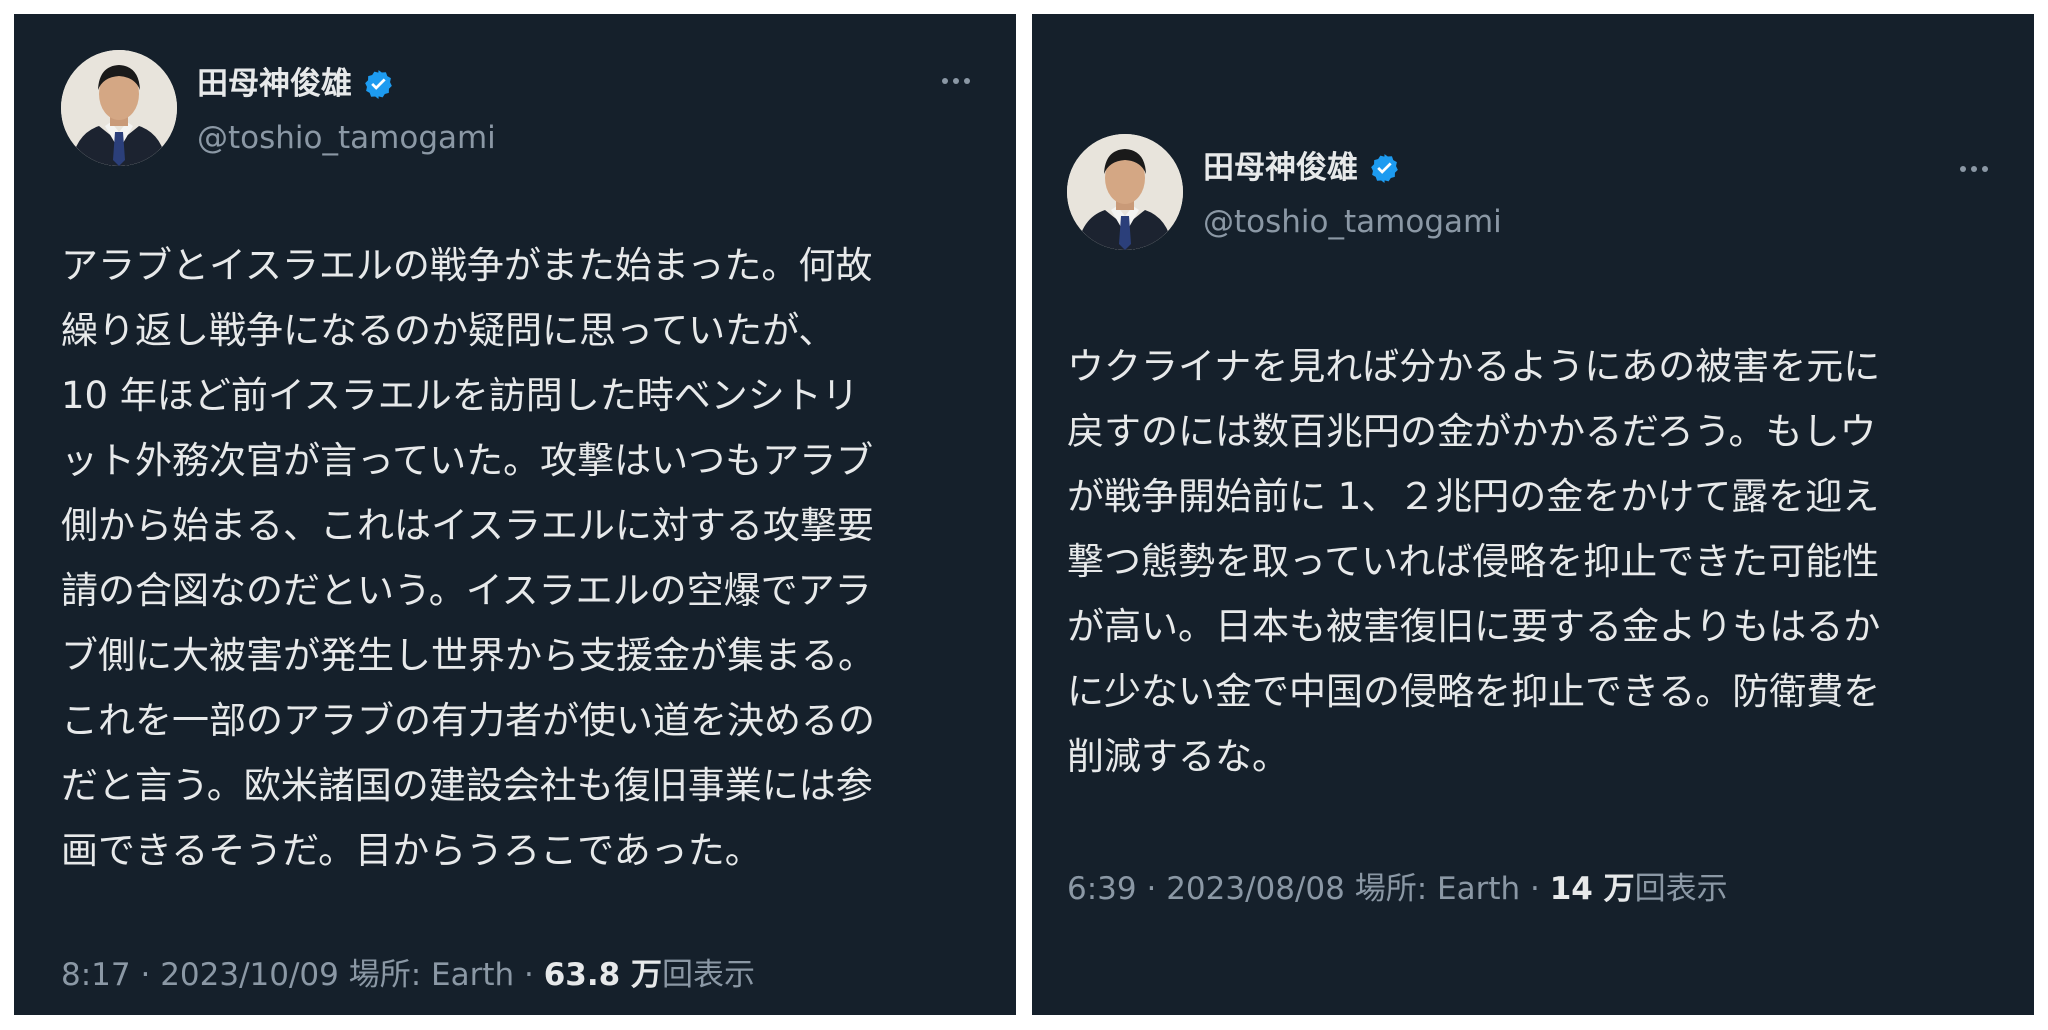 This screenshot has width=2048, height=1030. What do you see at coordinates (1102, 889) in the screenshot?
I see `tweet-time: 6:39` at bounding box center [1102, 889].